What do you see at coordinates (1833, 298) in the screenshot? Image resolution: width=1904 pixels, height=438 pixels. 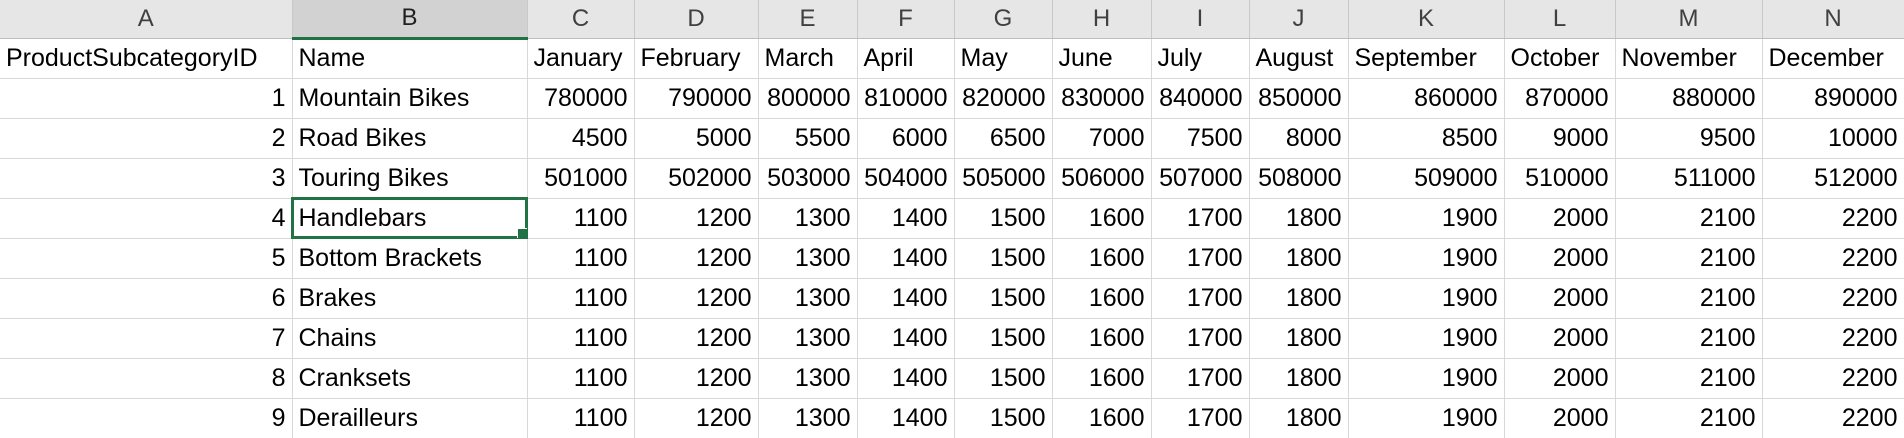 I see `cell-n7: 2200` at bounding box center [1833, 298].